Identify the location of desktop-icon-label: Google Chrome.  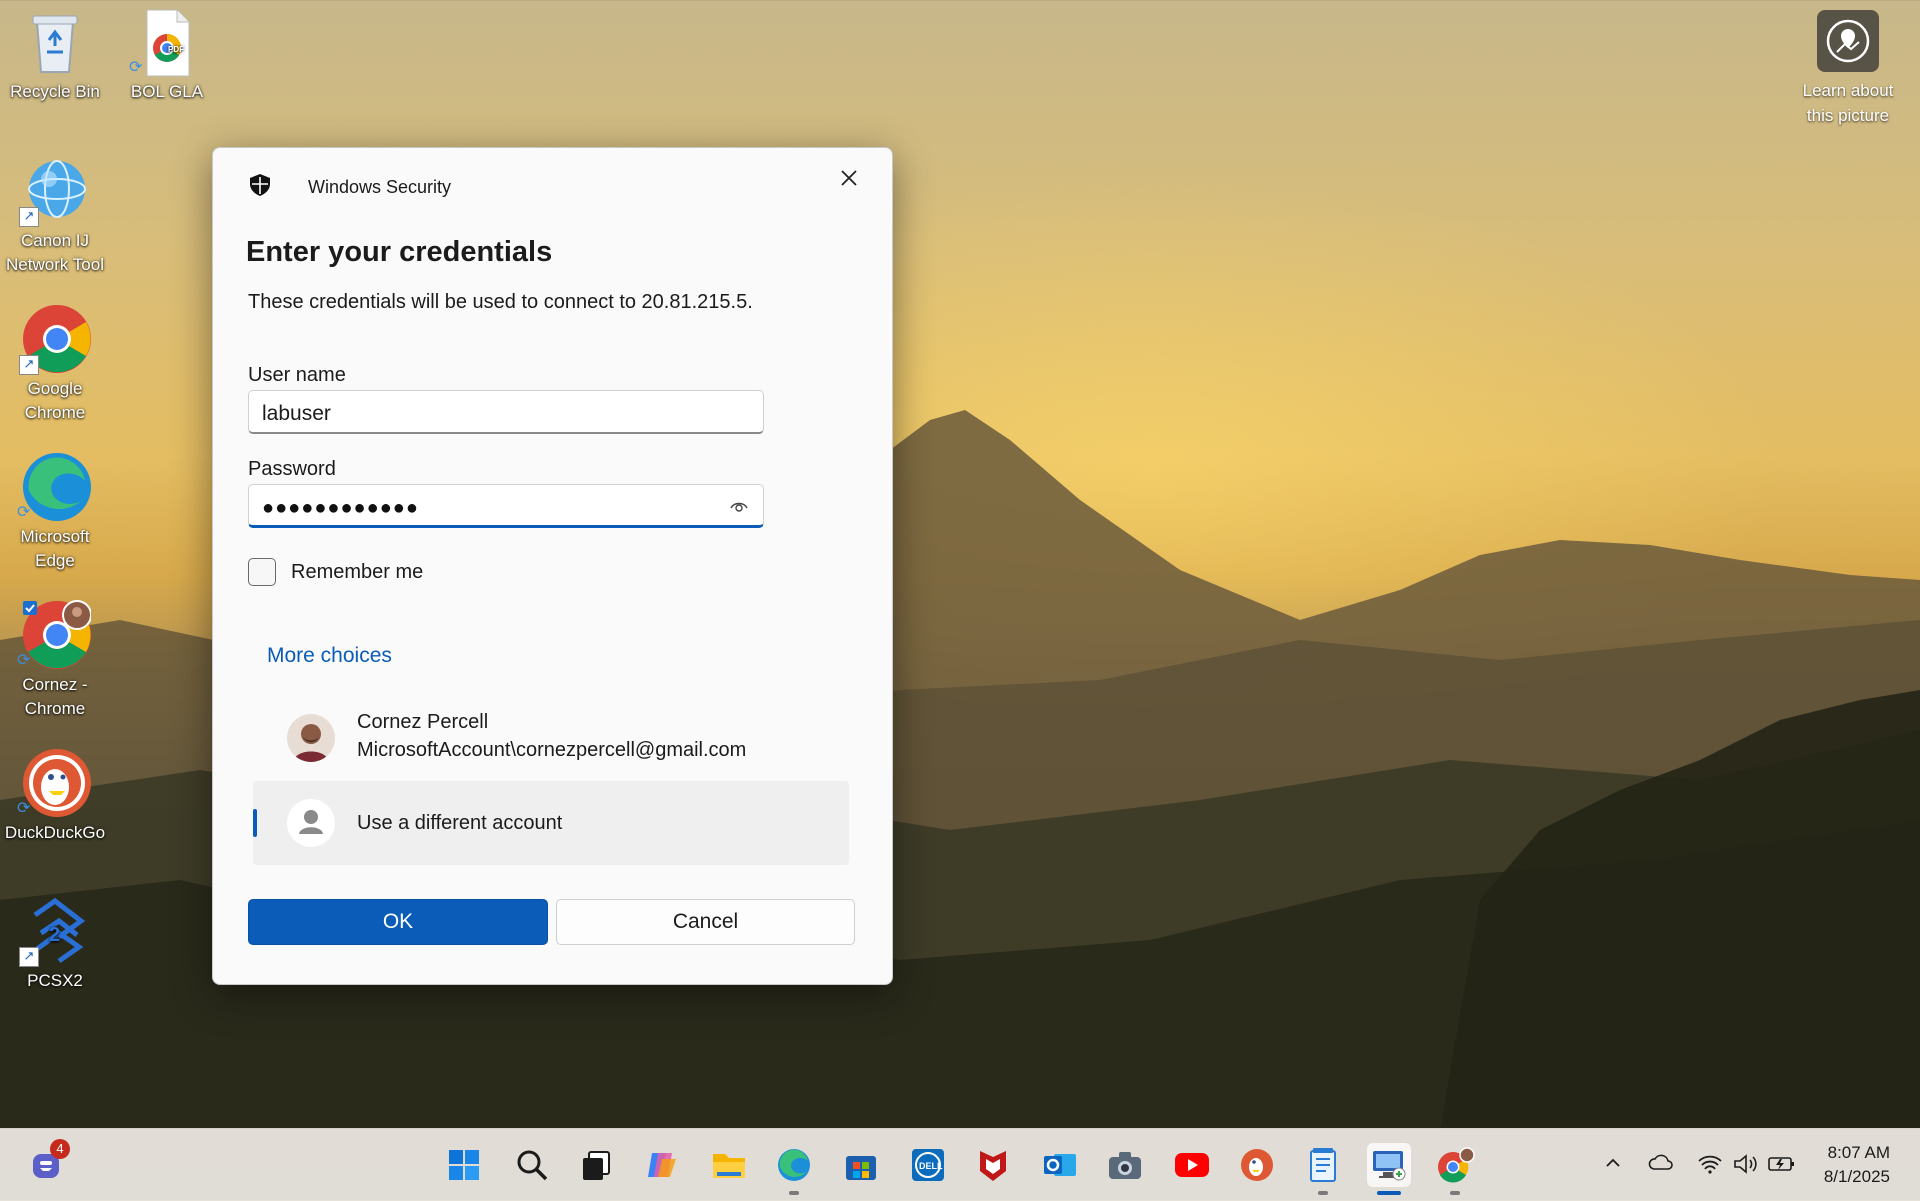
(55, 400).